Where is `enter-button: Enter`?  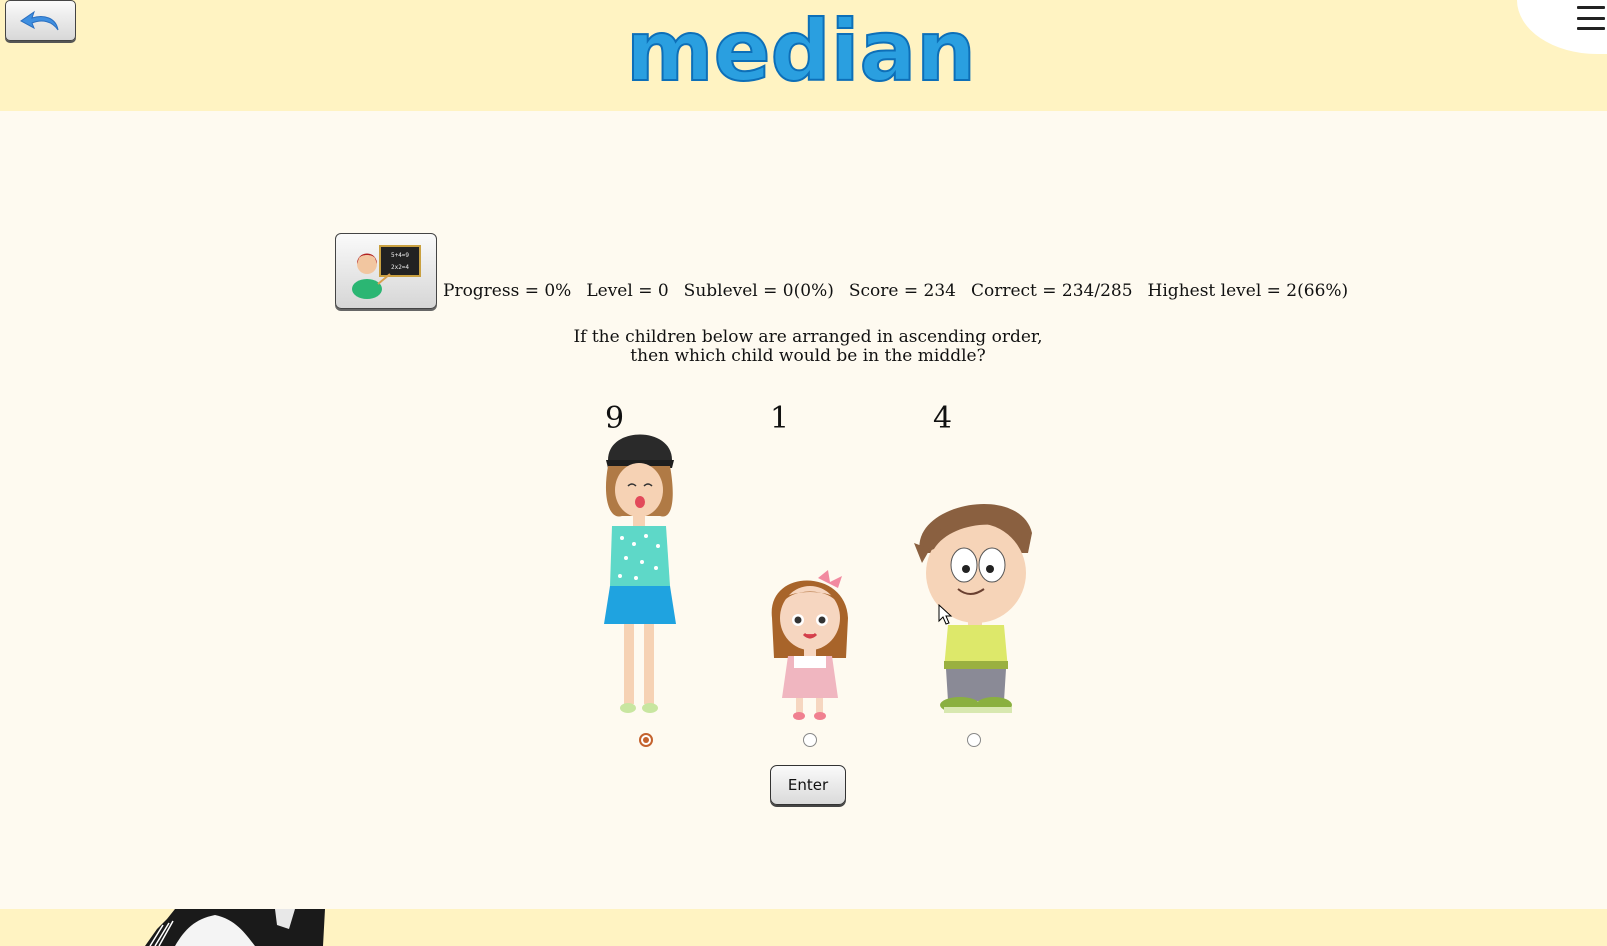 enter-button: Enter is located at coordinates (808, 785).